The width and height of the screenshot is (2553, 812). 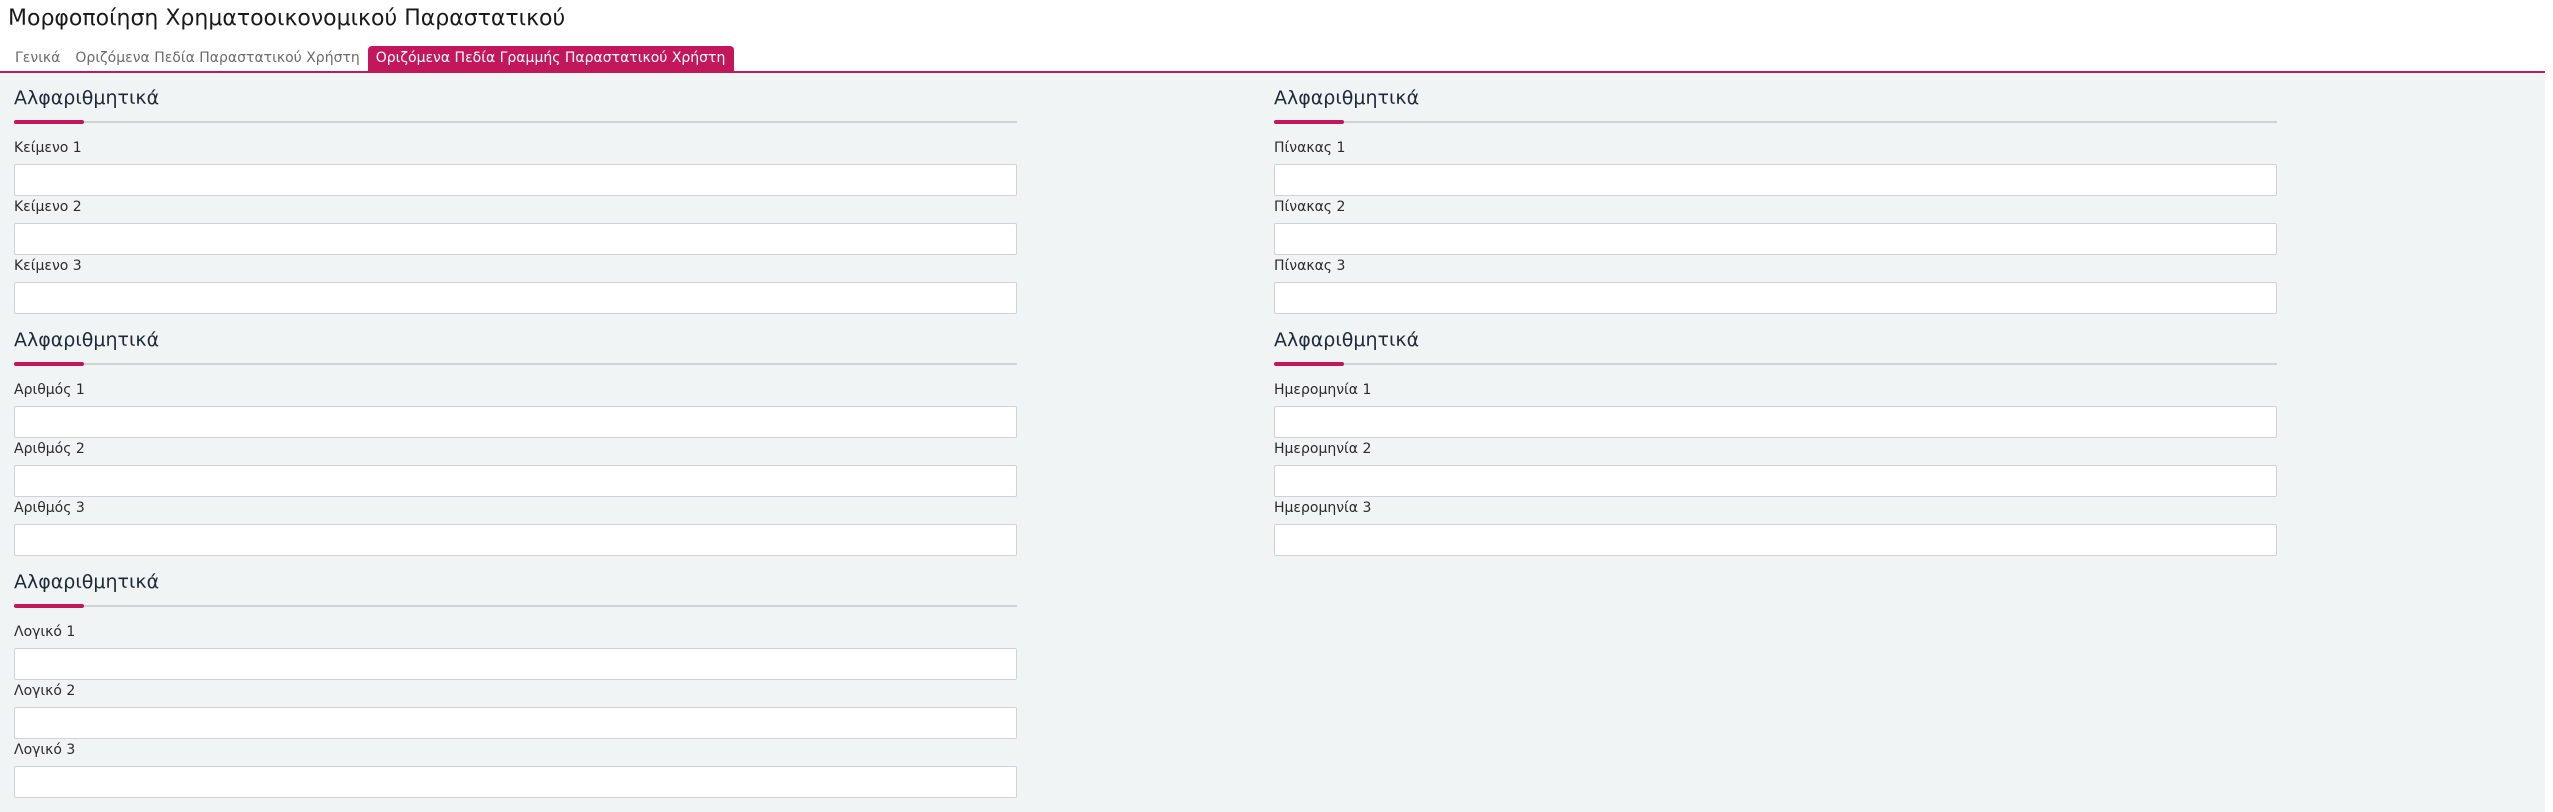 I want to click on field-table-3: Πίνακας 3, so click(x=1775, y=286).